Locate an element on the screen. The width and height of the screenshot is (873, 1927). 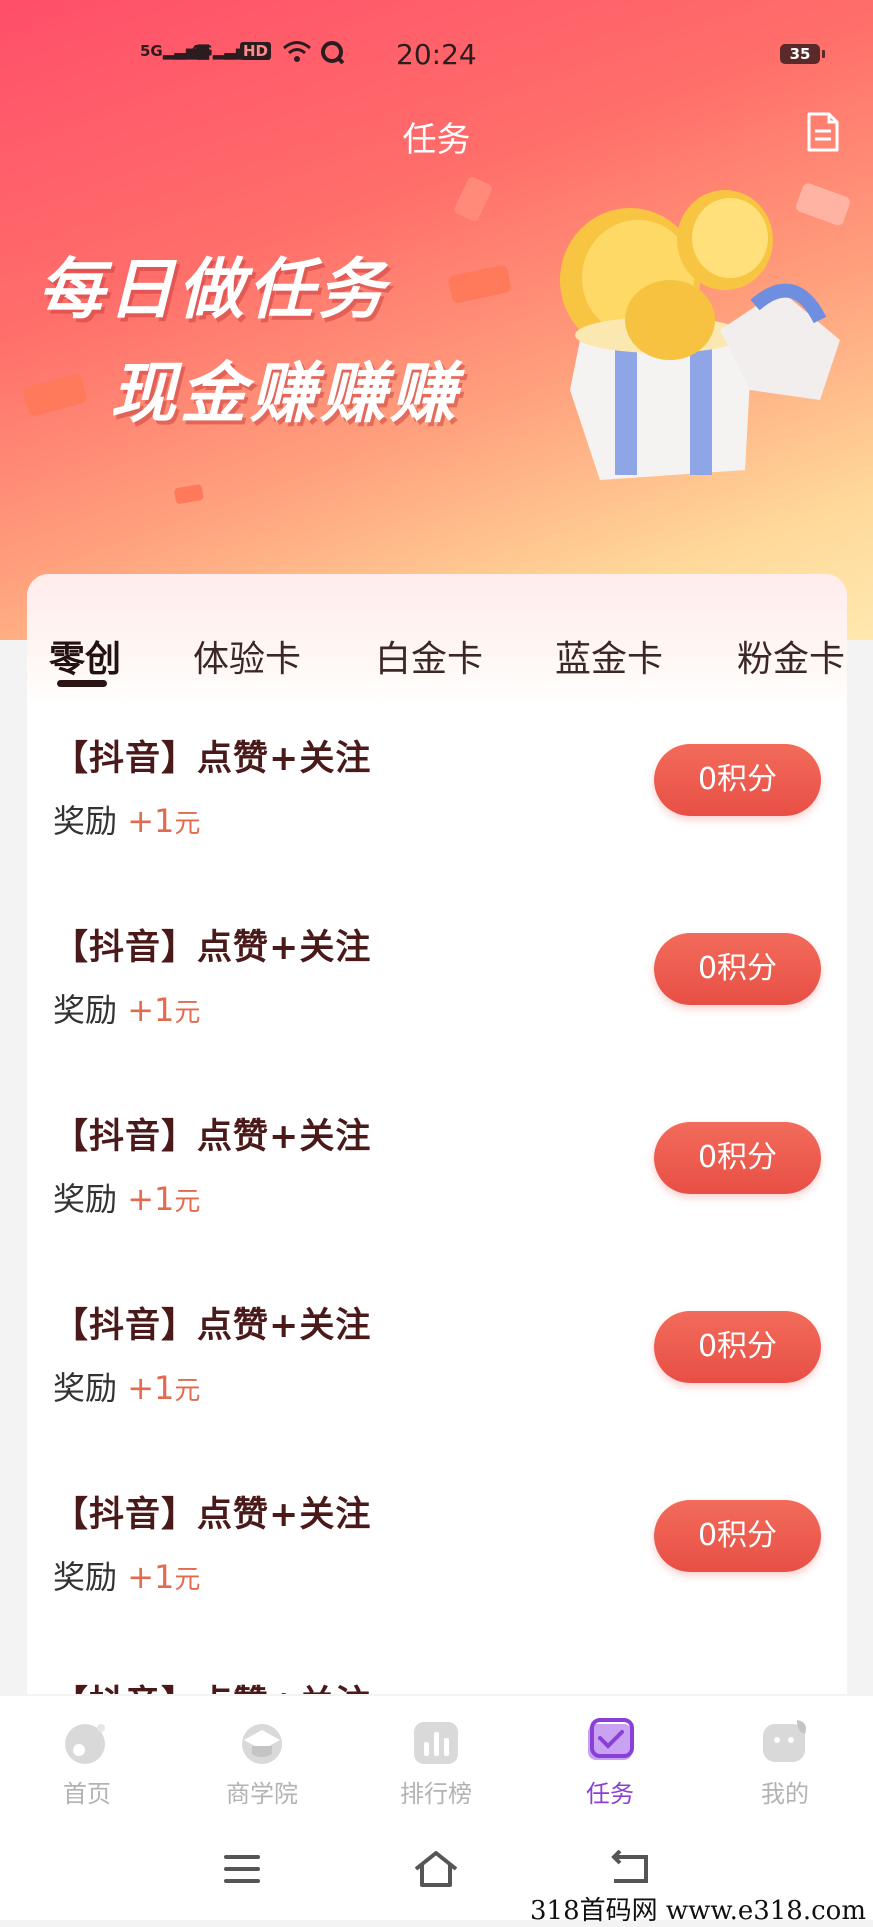
tab-lingchuang: 零创 is located at coordinates (85, 656).